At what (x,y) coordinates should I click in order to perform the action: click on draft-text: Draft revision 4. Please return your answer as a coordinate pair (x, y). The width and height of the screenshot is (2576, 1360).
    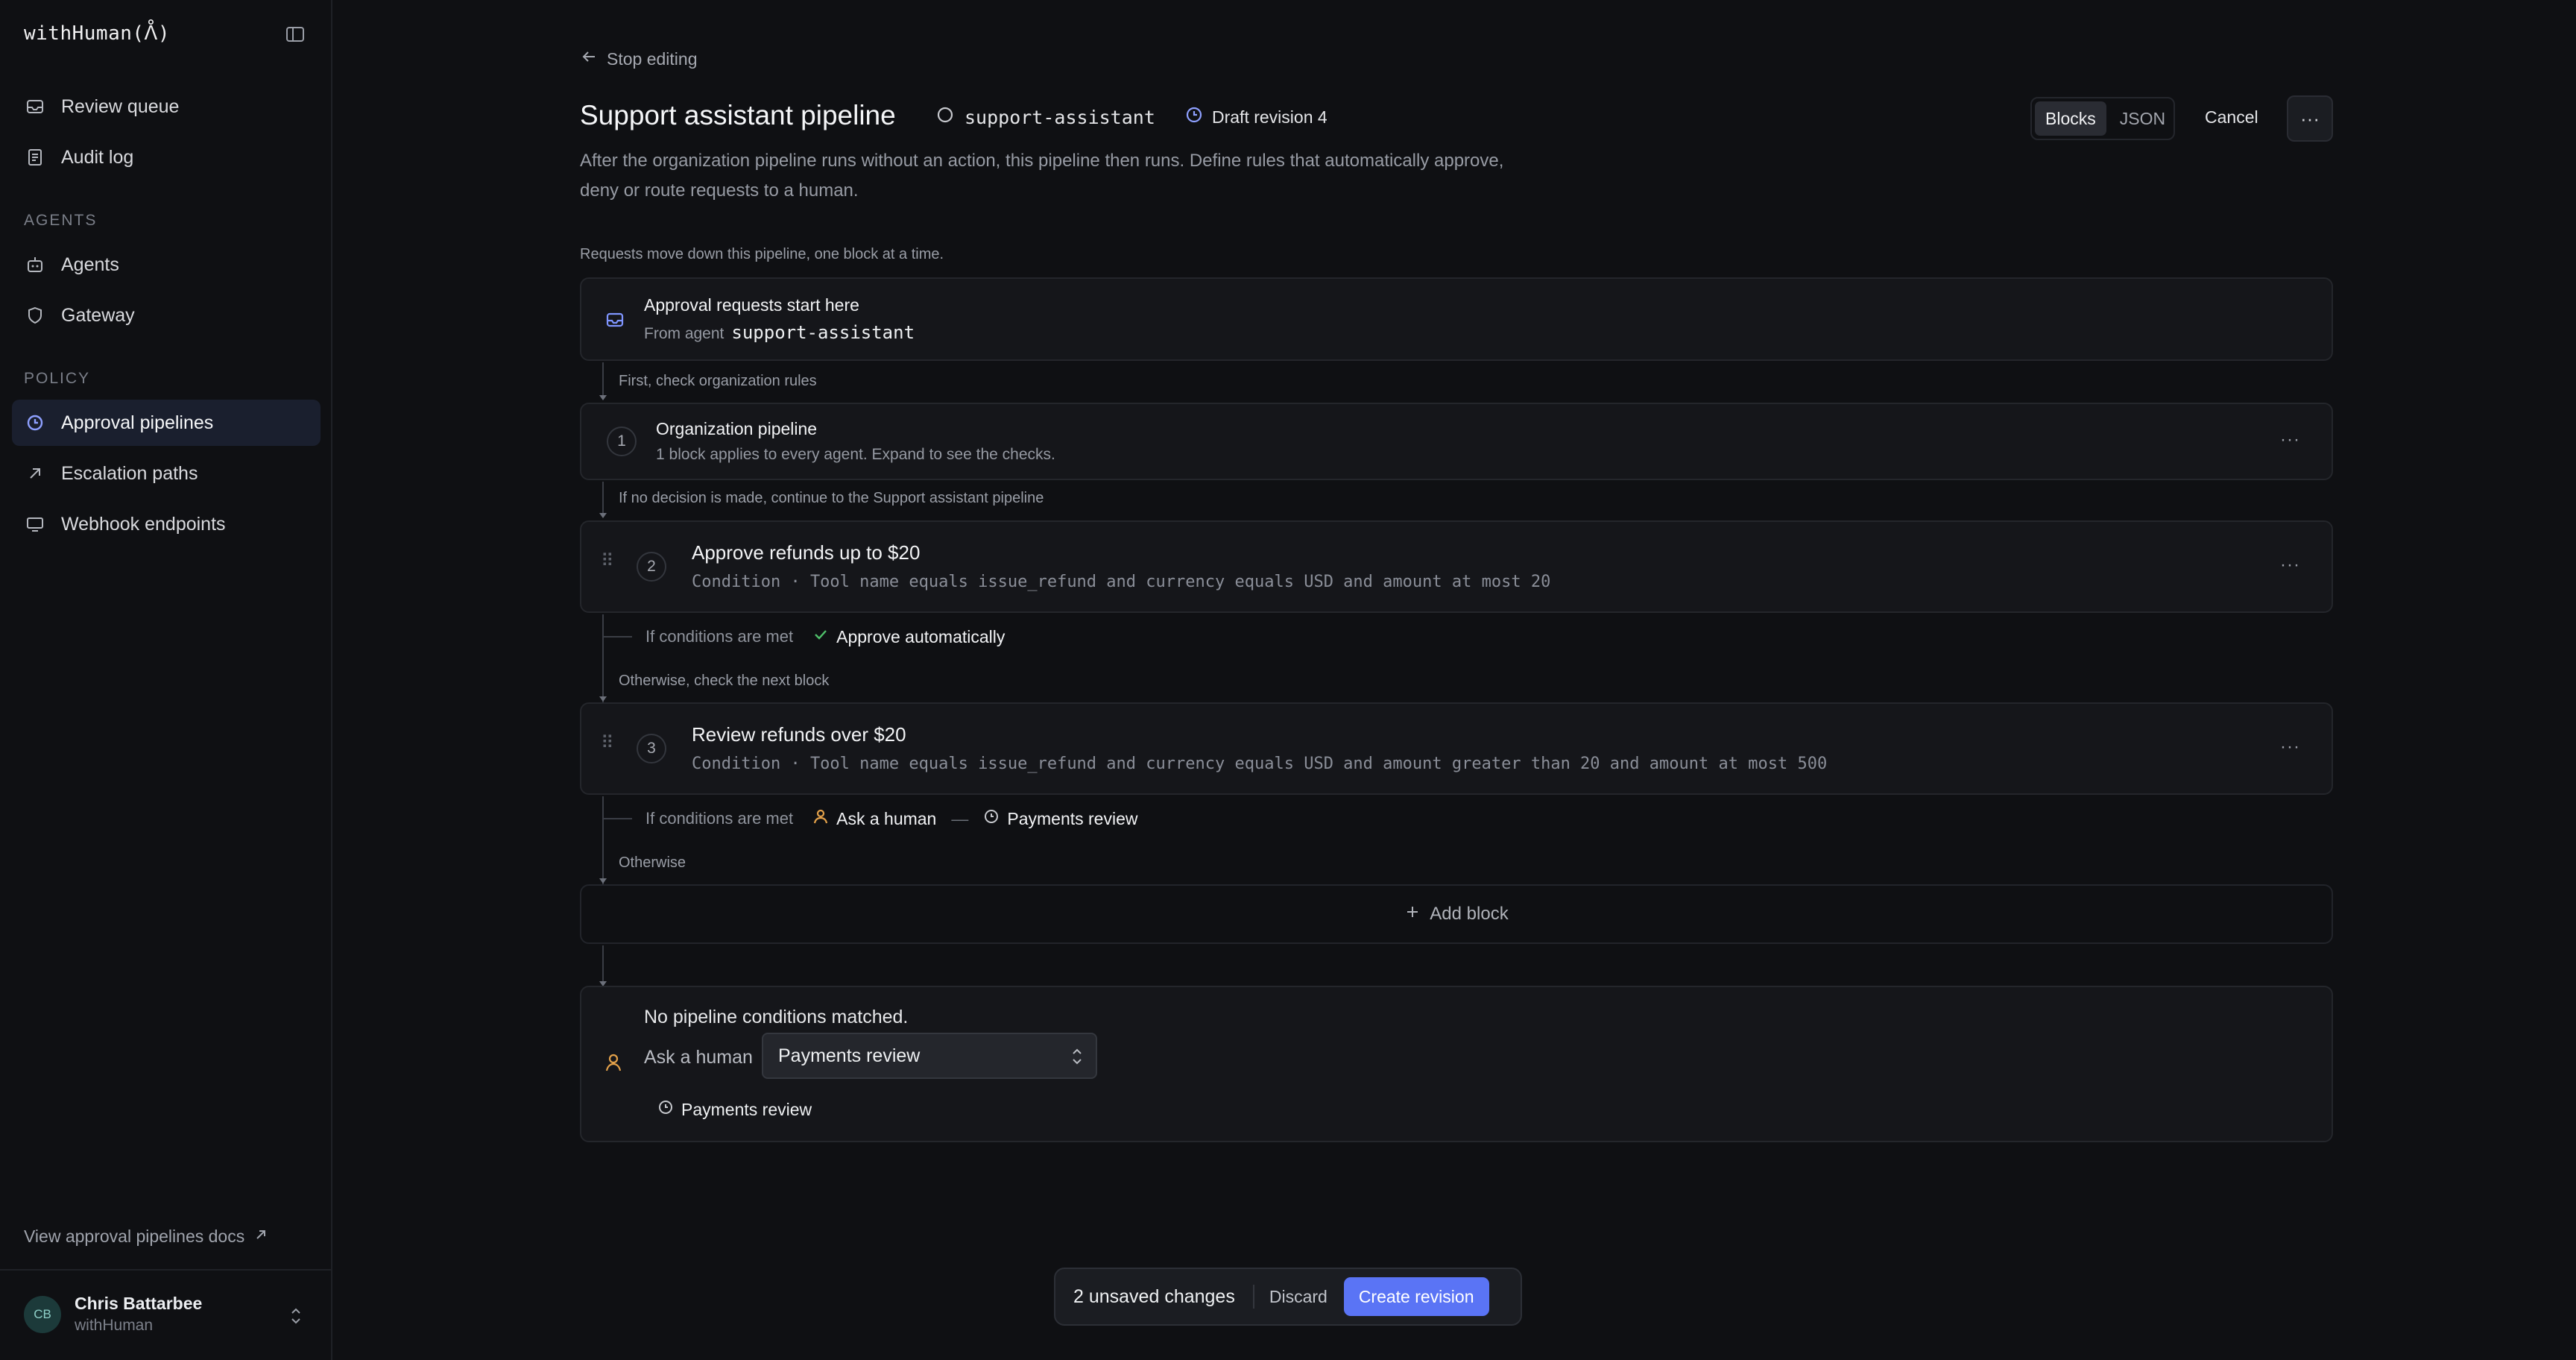
    Looking at the image, I should click on (1270, 117).